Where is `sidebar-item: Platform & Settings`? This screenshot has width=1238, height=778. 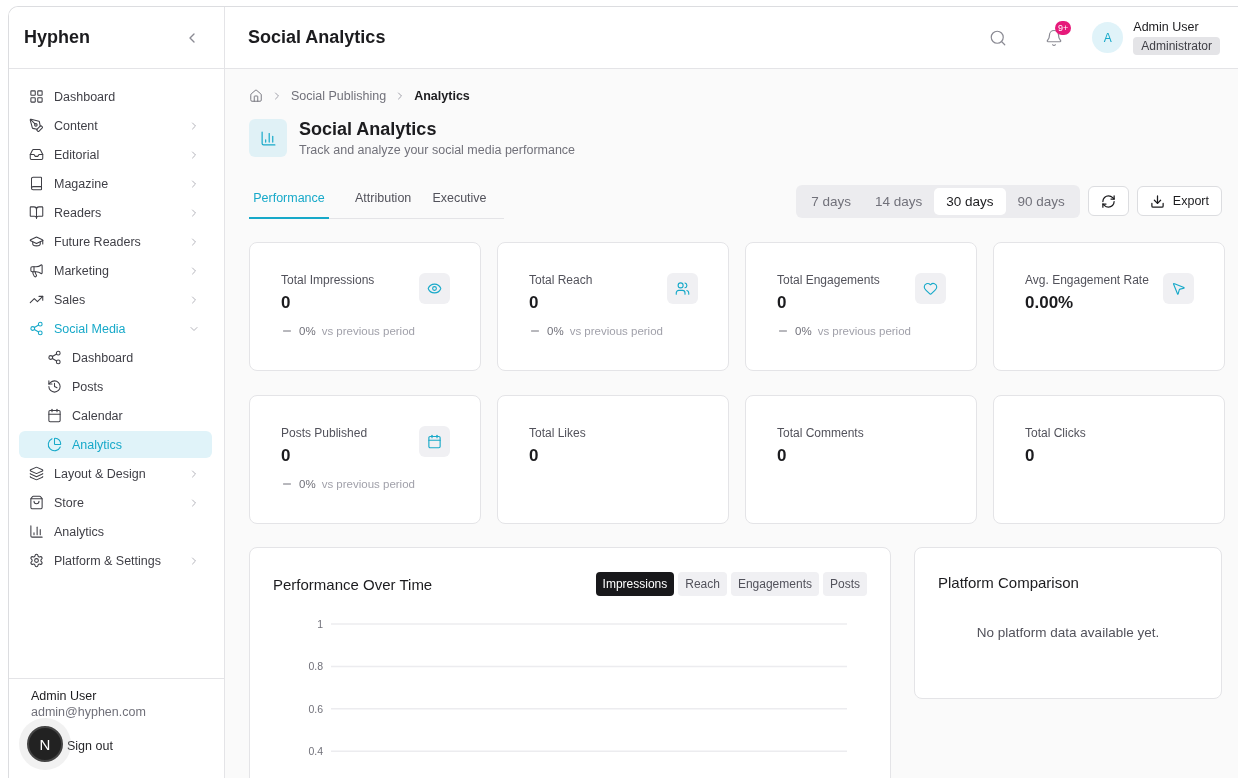
sidebar-item: Platform & Settings is located at coordinates (115, 560).